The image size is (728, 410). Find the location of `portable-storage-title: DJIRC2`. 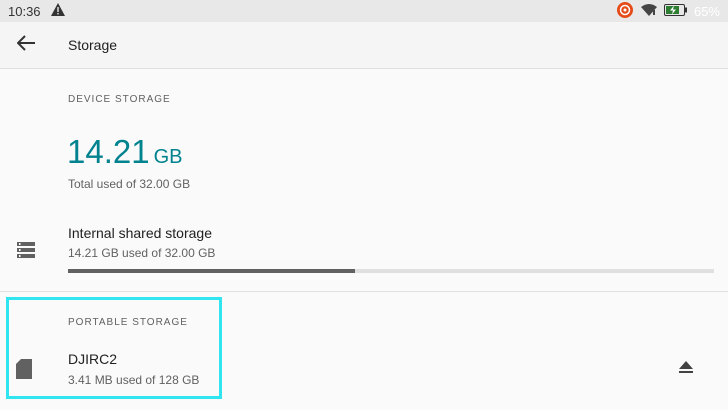

portable-storage-title: DJIRC2 is located at coordinates (93, 359).